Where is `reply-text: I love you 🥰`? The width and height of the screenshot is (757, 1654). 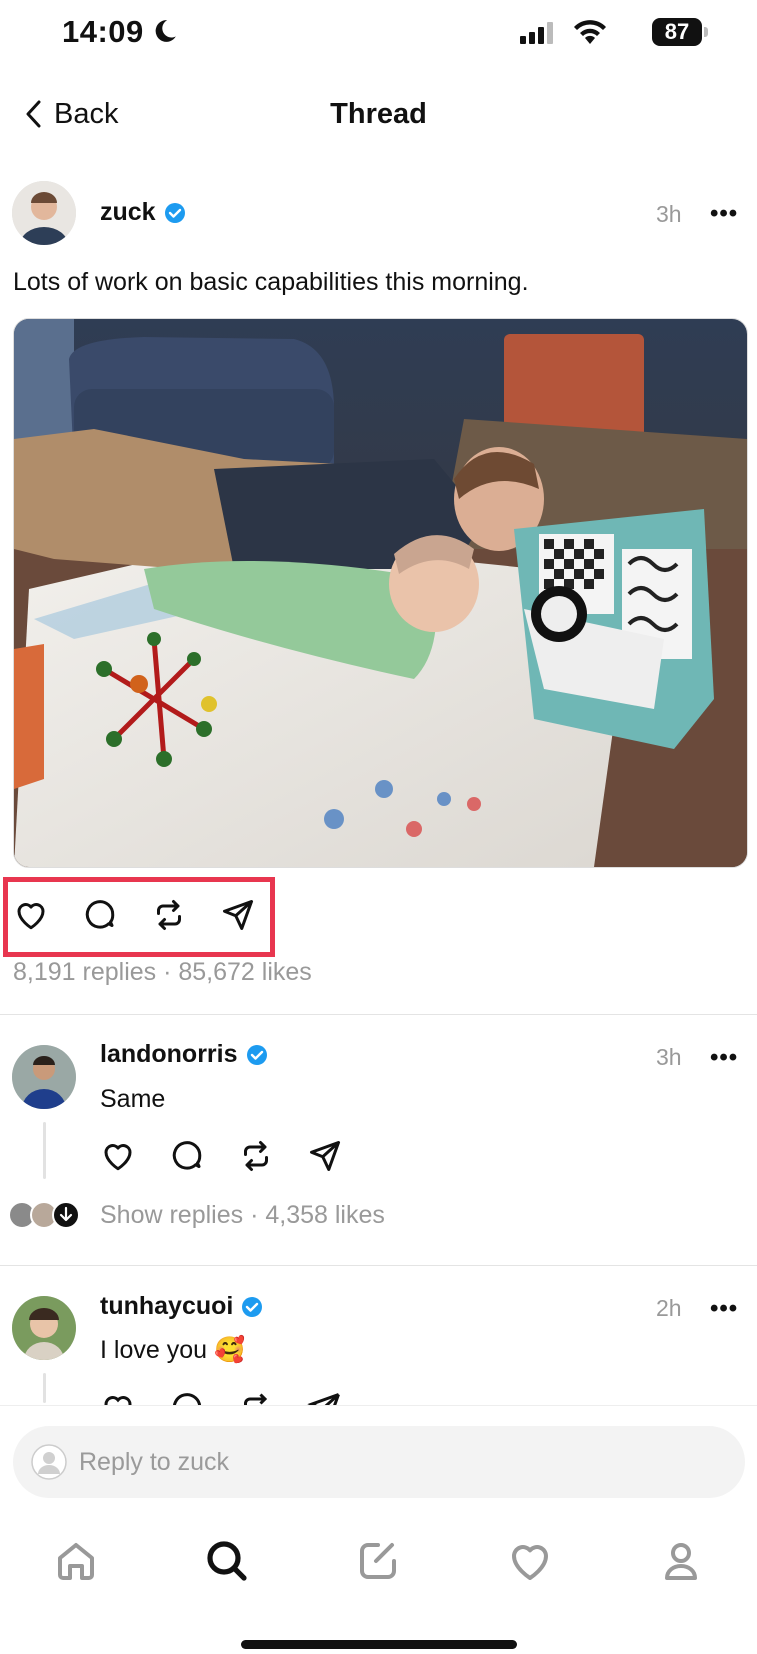 reply-text: I love you 🥰 is located at coordinates (173, 1350).